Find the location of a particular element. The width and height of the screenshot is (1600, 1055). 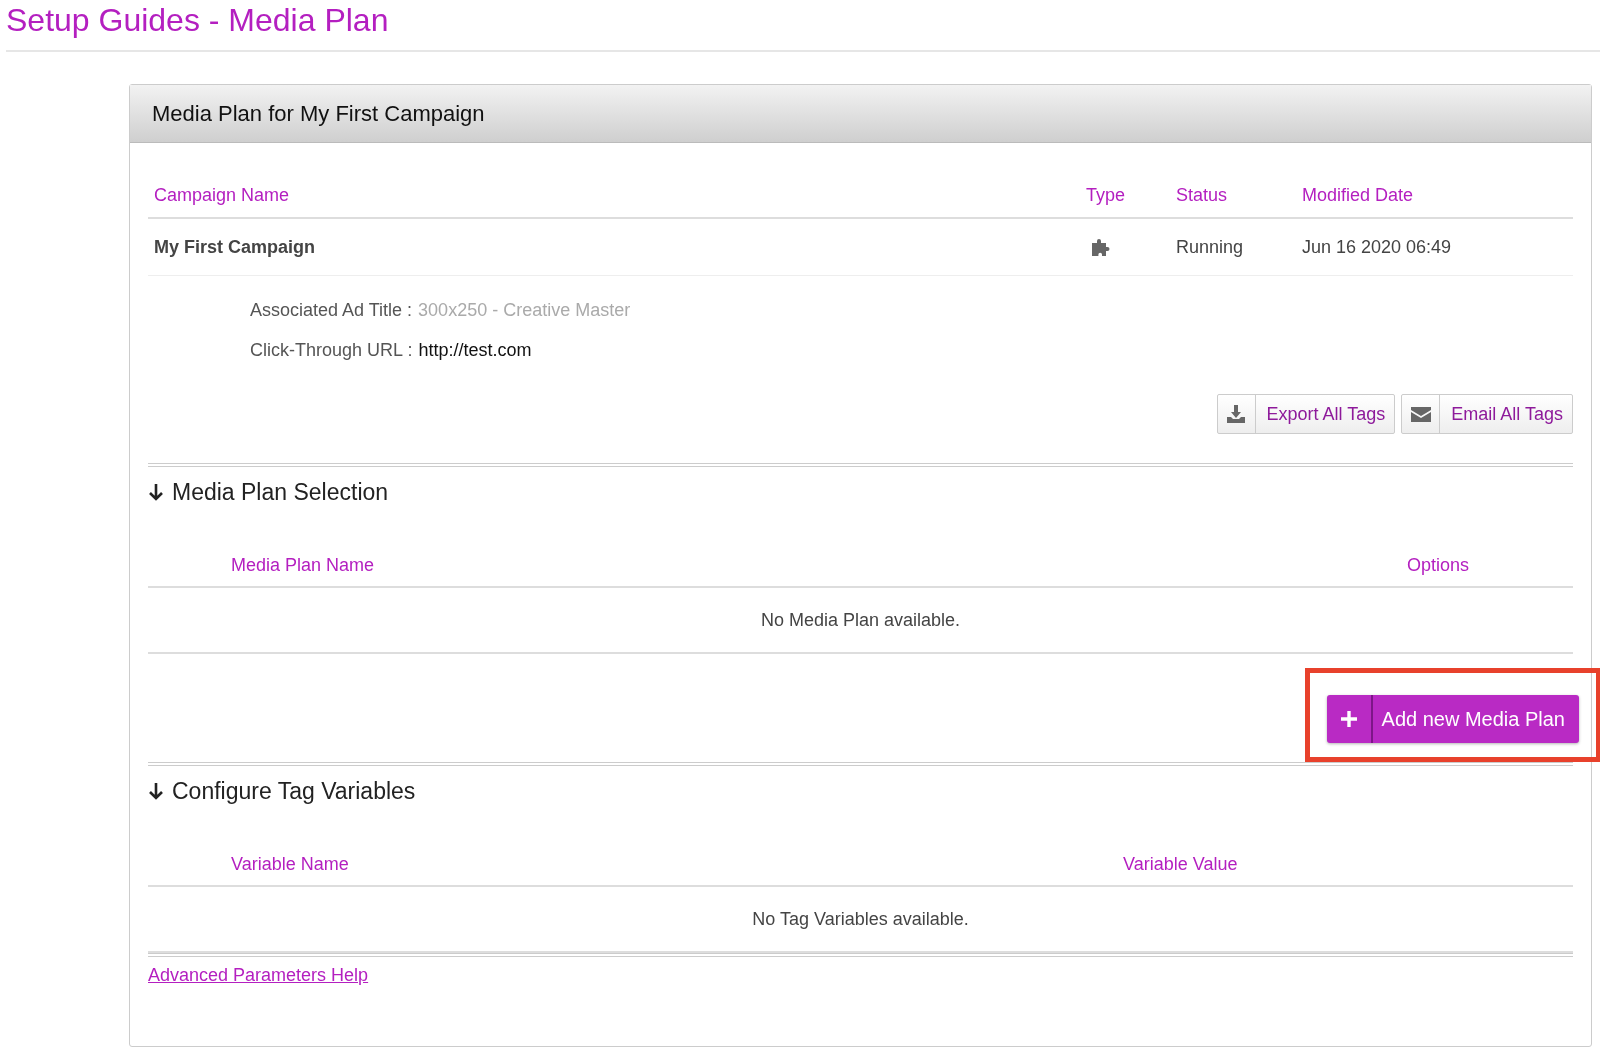

envelope-icon is located at coordinates (1420, 414).